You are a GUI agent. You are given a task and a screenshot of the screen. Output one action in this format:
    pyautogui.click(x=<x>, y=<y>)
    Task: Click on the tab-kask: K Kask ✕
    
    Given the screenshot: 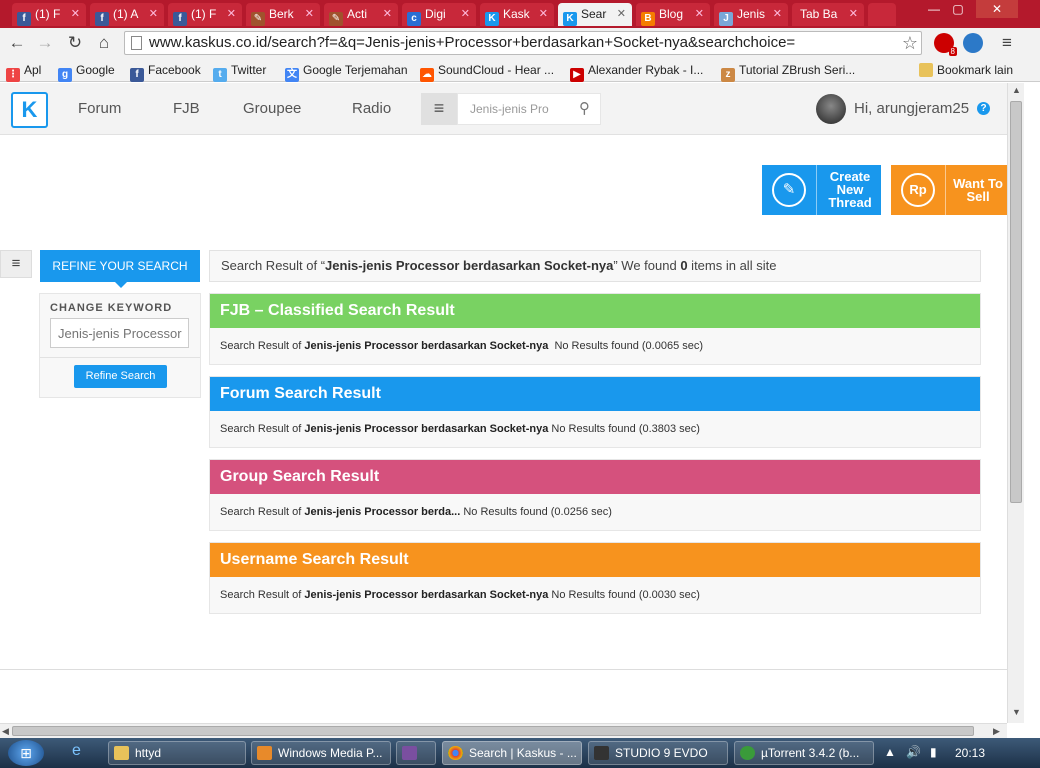 What is the action you would take?
    pyautogui.click(x=517, y=14)
    